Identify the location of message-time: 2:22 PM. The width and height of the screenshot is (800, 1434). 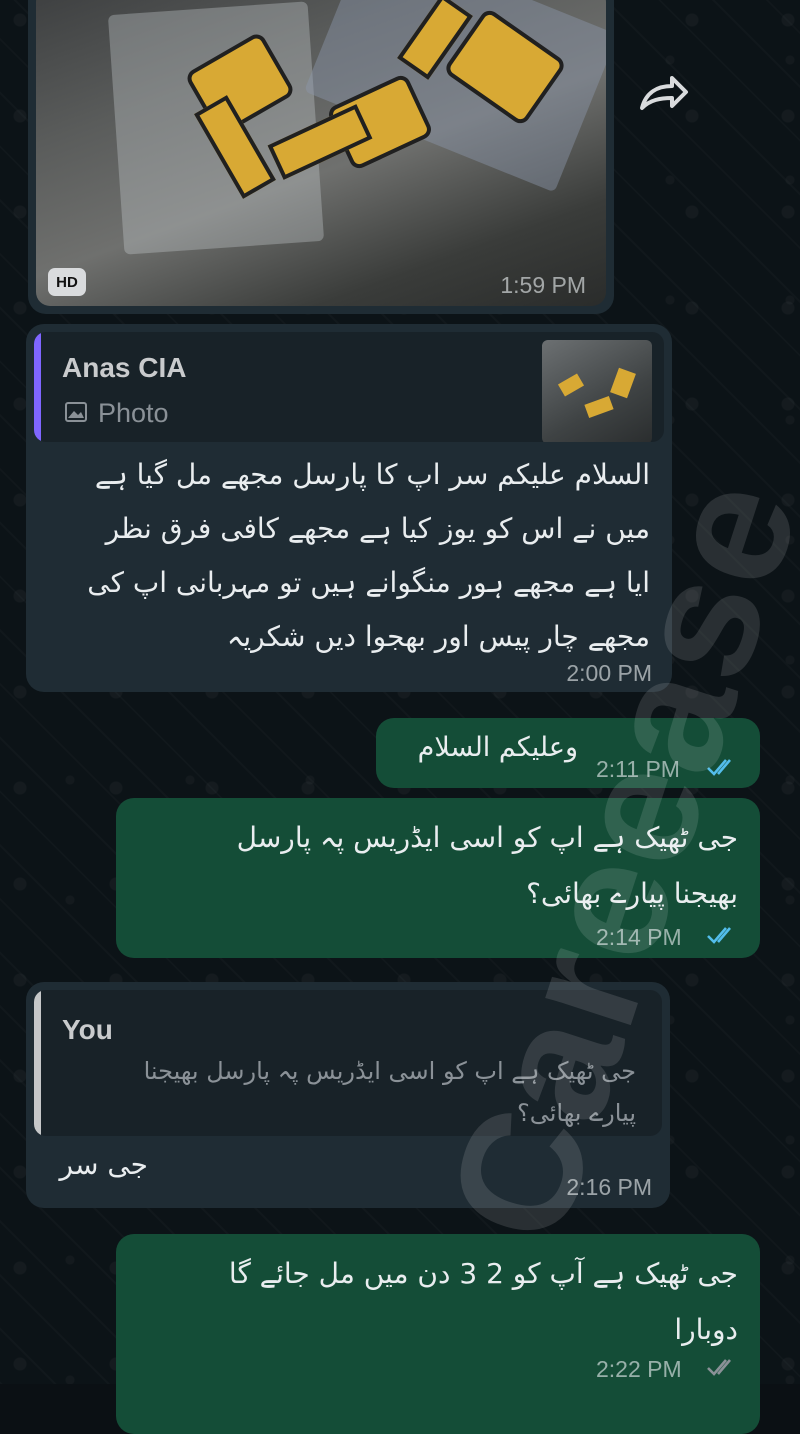
(639, 1369).